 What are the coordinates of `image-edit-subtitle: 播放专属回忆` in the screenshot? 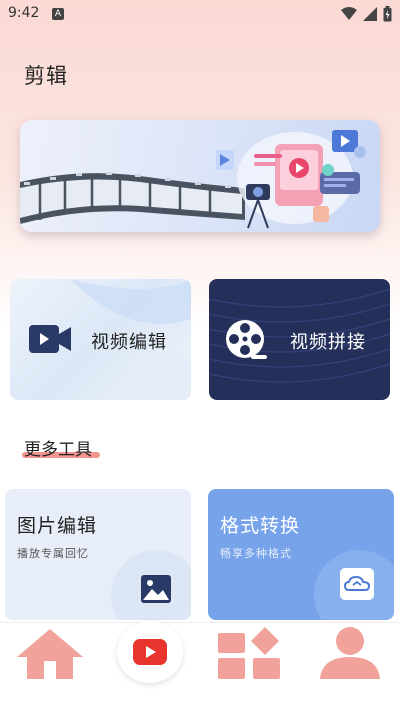 It's located at (53, 553).